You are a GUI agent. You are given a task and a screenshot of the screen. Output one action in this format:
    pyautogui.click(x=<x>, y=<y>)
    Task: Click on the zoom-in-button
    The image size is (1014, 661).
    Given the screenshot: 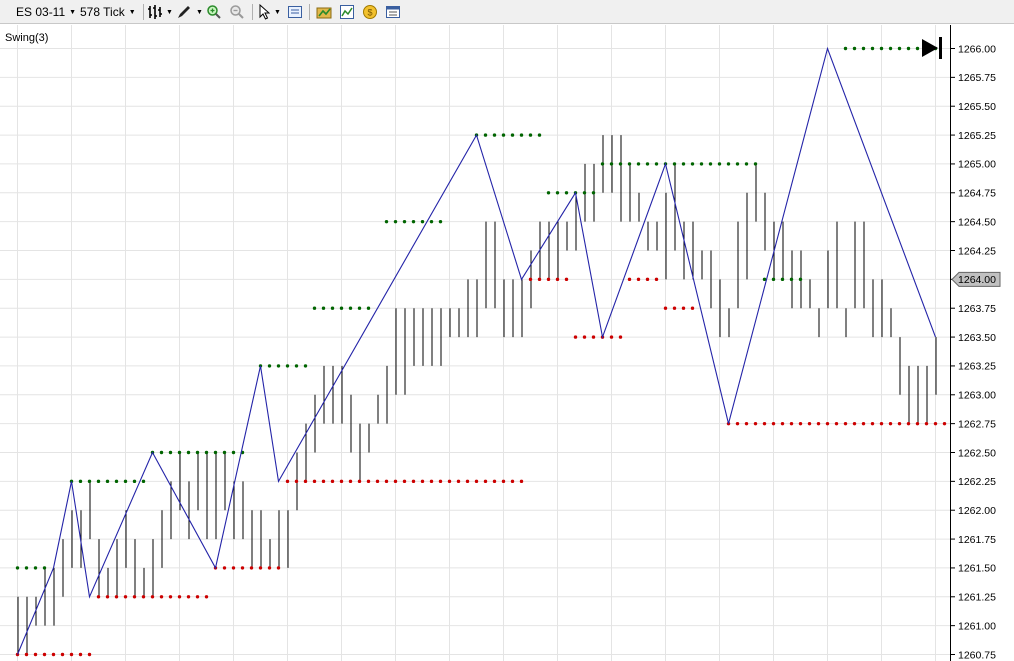 What is the action you would take?
    pyautogui.click(x=214, y=12)
    